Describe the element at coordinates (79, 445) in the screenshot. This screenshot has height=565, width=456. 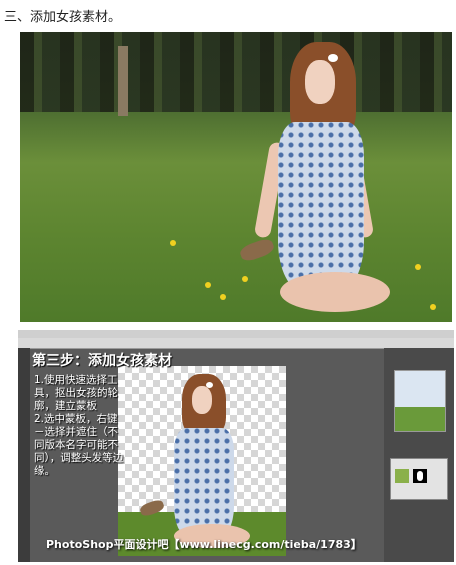
I see `step-2: 2.选中蒙板，右键－选择并遮住（不同版本名字可能不同），调整头发等边缘。` at that location.